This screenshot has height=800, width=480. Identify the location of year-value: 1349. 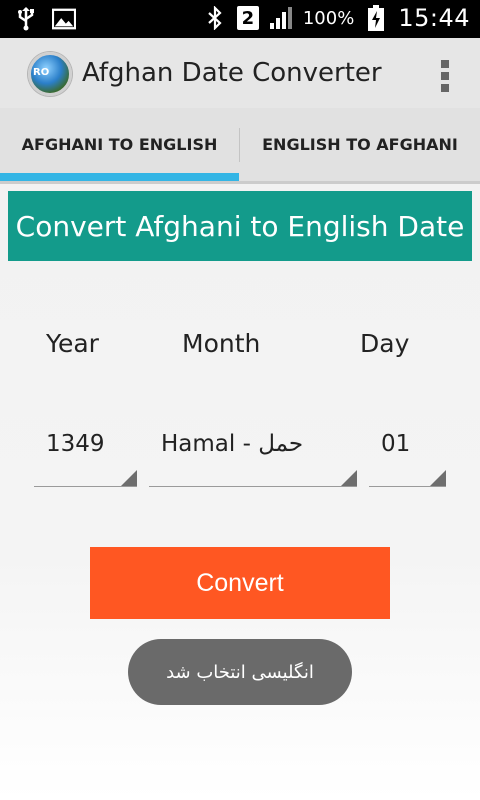
(75, 444).